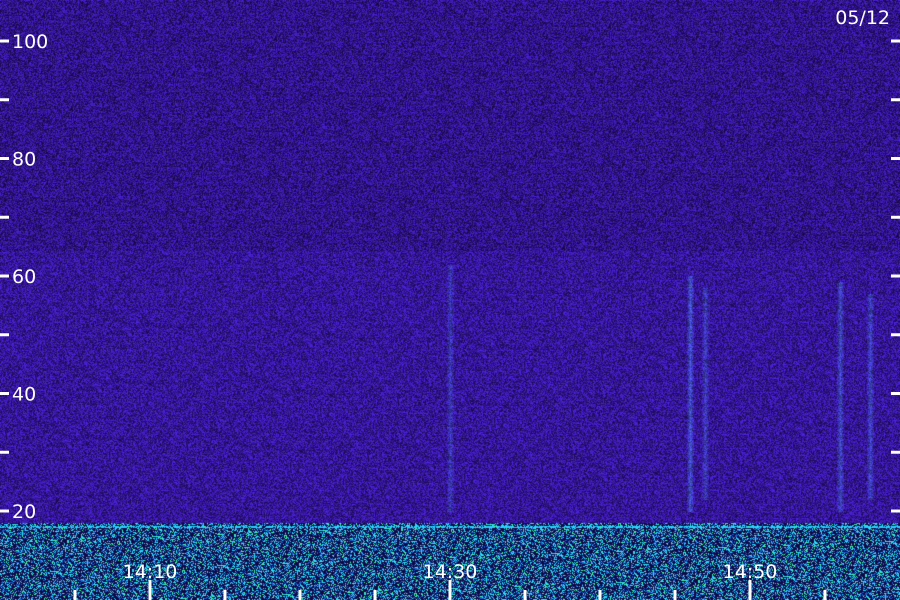 Image resolution: width=900 pixels, height=600 pixels. Describe the element at coordinates (150, 572) in the screenshot. I see `x-tick-label: 14:10` at that location.